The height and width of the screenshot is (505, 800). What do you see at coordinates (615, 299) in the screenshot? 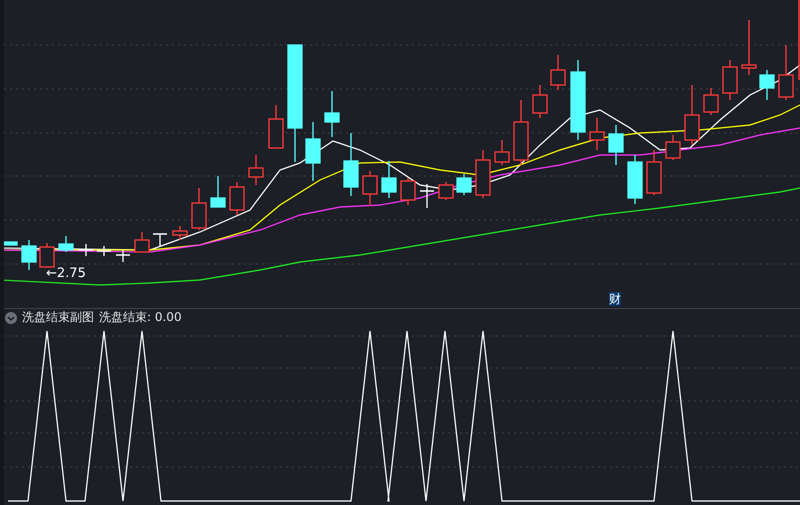
I see `event-marker: 财` at bounding box center [615, 299].